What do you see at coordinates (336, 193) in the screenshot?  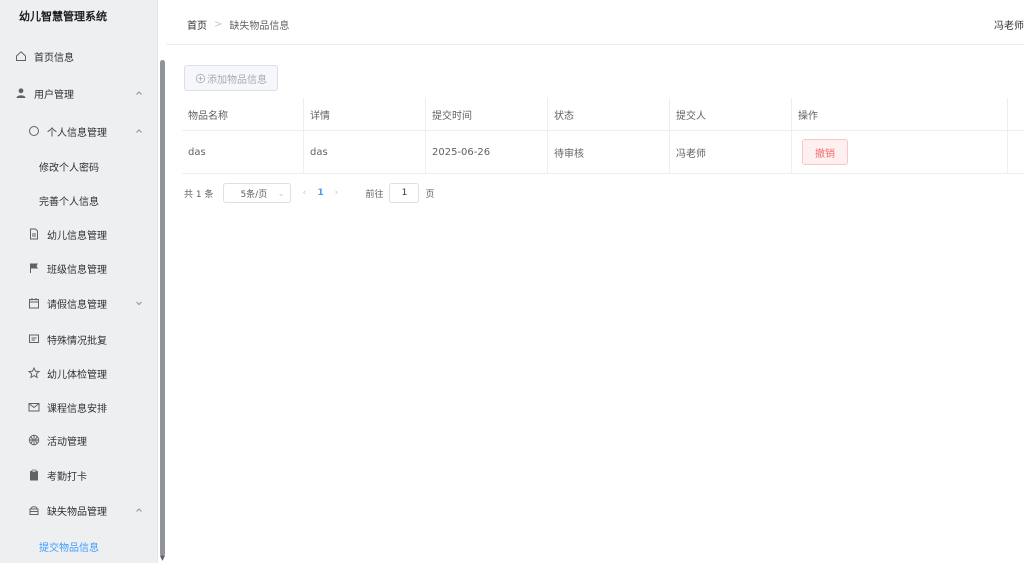 I see `next-page-button: ›` at bounding box center [336, 193].